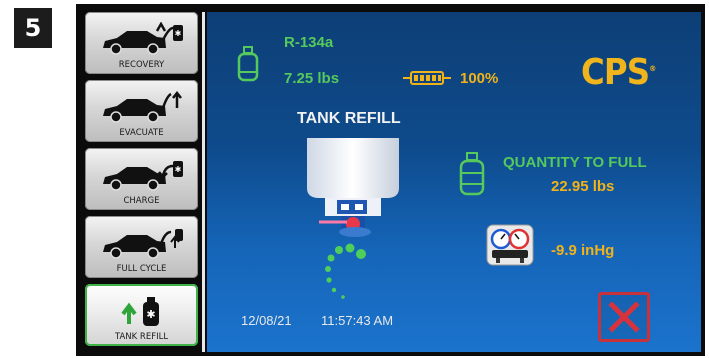 This screenshot has height=358, width=709. I want to click on divider, so click(203, 182).